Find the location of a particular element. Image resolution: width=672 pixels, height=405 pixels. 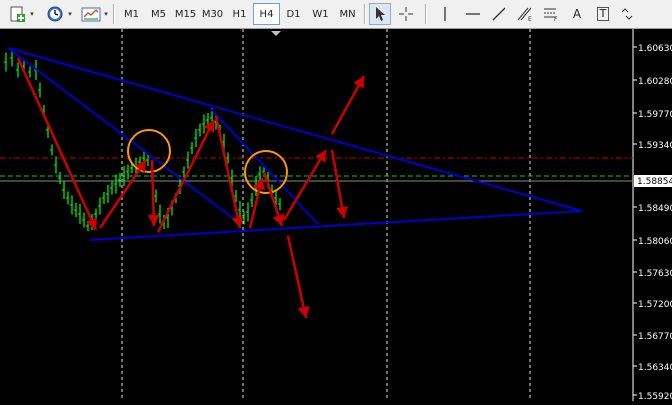

timeframe-m15-button: M15 is located at coordinates (185, 14).